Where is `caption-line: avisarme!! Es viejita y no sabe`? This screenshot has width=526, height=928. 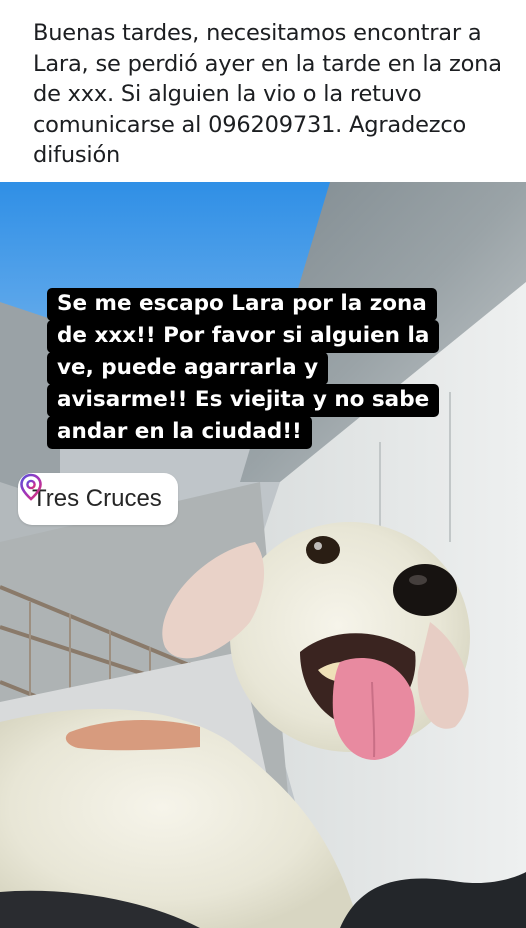 caption-line: avisarme!! Es viejita y no sabe is located at coordinates (243, 400).